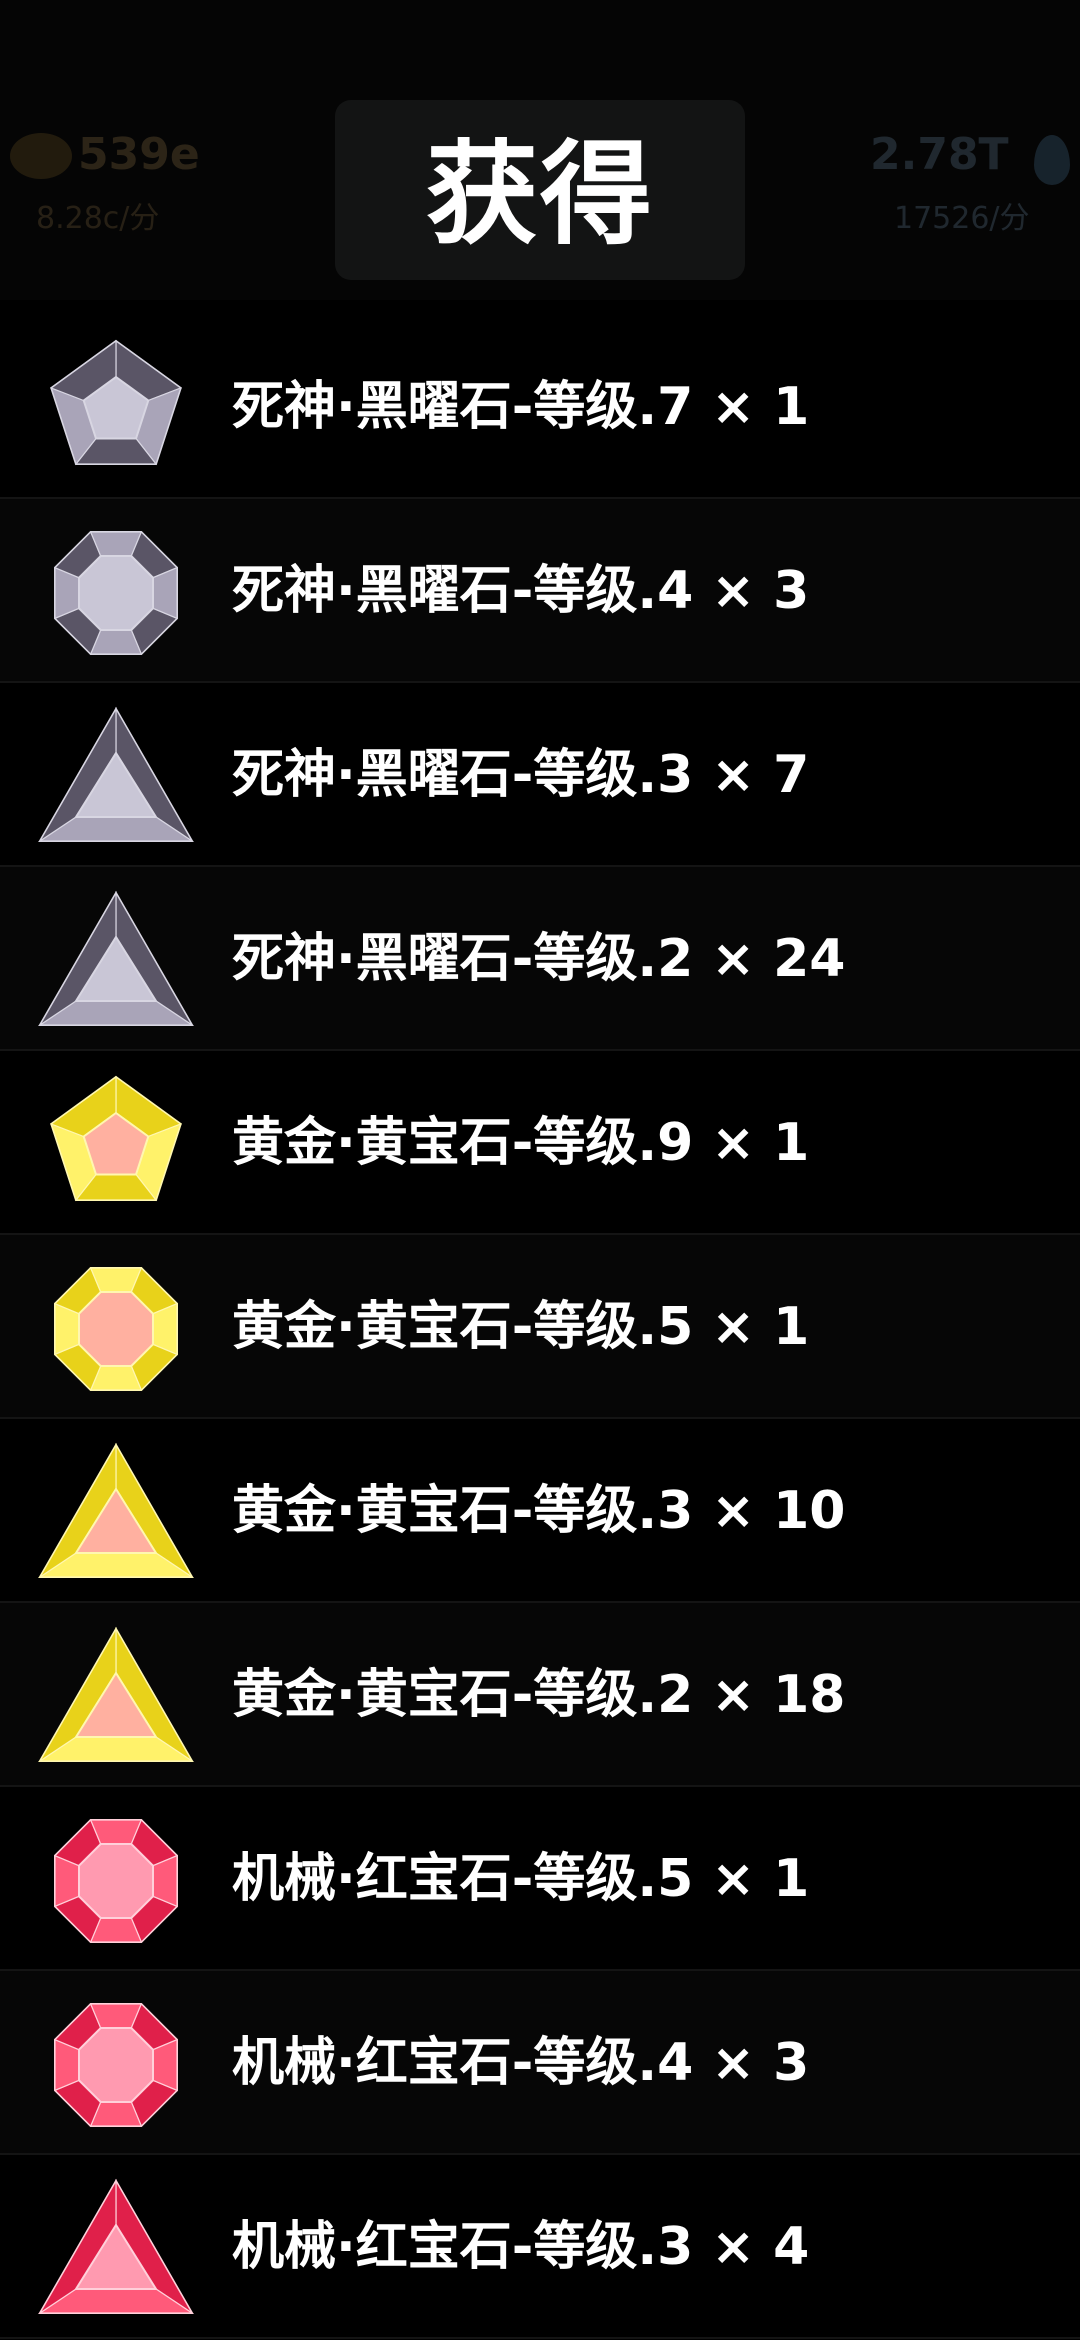  I want to click on reward-name: 死神·黑曜石-等级.4, so click(463, 591).